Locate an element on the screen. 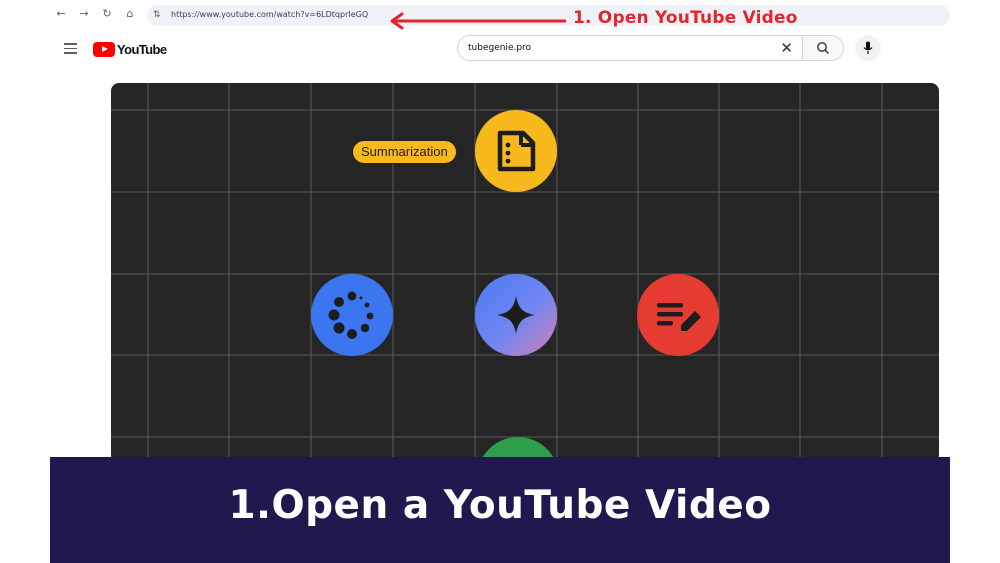 This screenshot has width=1000, height=563. back-icon: ← is located at coordinates (61, 14).